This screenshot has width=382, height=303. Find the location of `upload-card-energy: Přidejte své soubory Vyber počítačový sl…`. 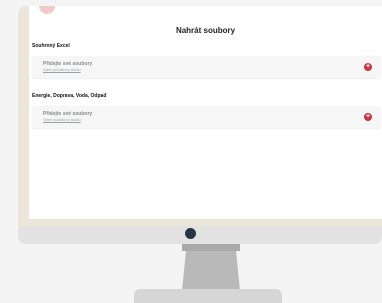

upload-card-energy: Přidejte své soubory Vyber počítačový sl… is located at coordinates (206, 117).